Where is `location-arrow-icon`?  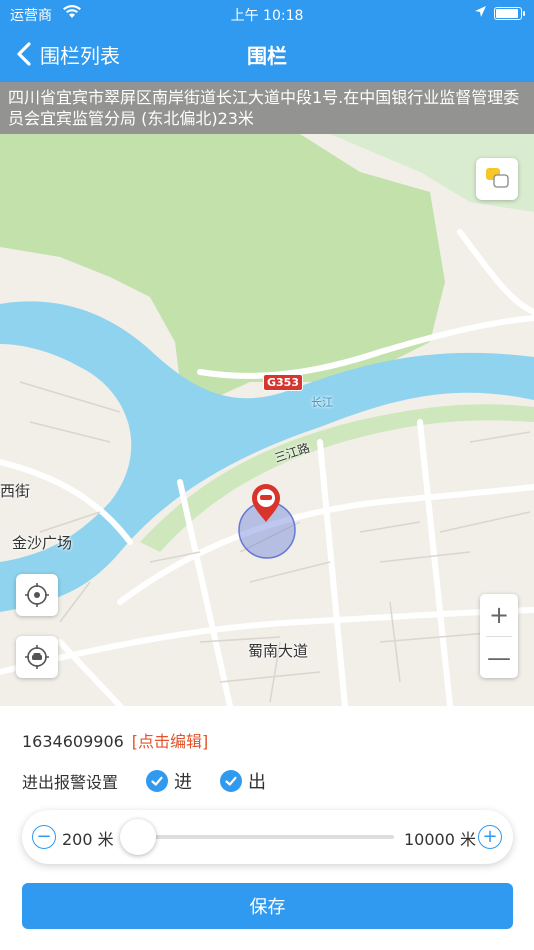
location-arrow-icon is located at coordinates (480, 13).